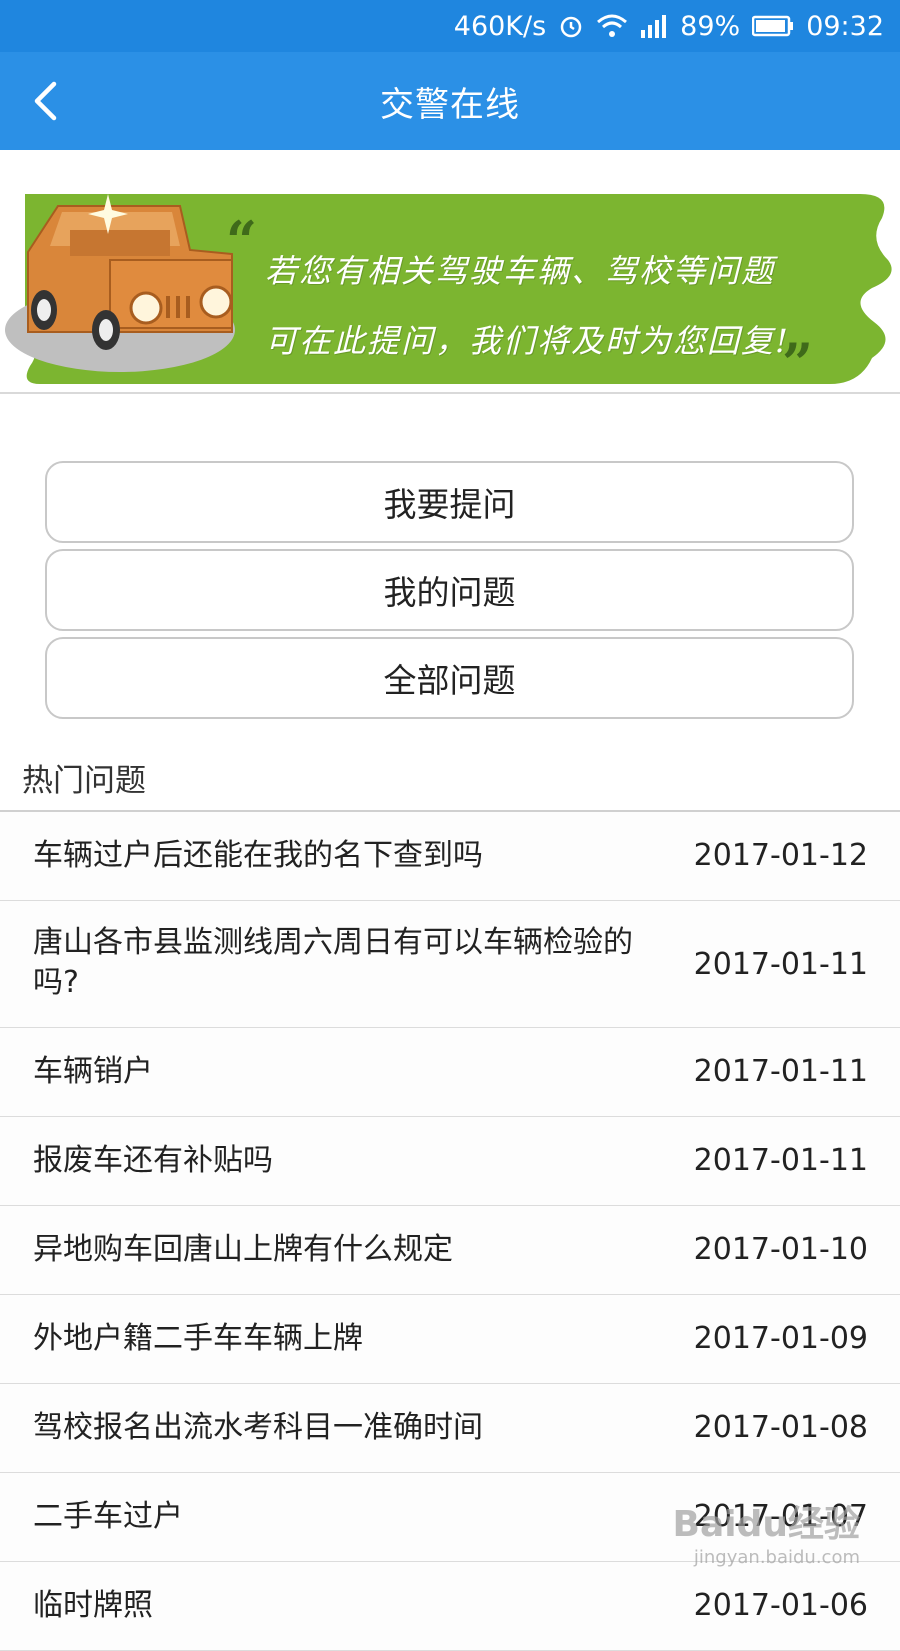 The height and width of the screenshot is (1651, 900). Describe the element at coordinates (198, 1338) in the screenshot. I see `question-text: 外地户籍二手车车辆上牌` at that location.